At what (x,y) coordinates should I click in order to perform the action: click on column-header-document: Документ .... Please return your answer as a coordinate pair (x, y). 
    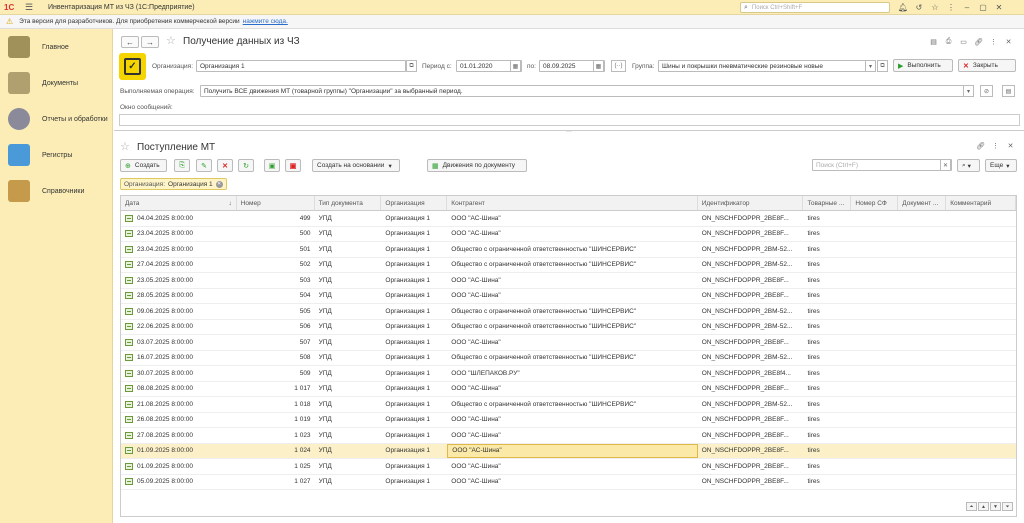
    Looking at the image, I should click on (922, 203).